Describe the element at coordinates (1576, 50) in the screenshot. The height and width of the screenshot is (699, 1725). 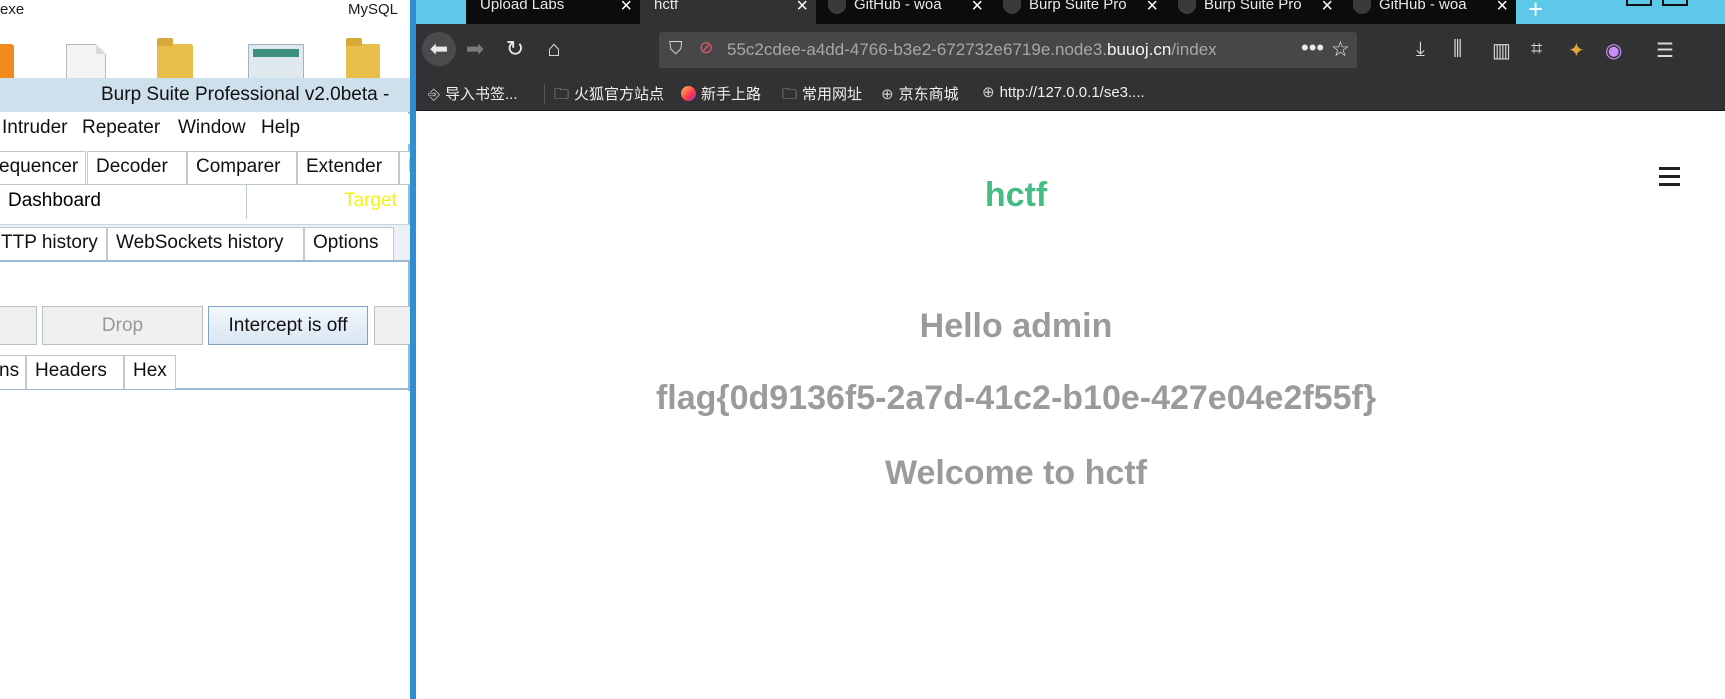
I see `extension-icon: ✦` at that location.